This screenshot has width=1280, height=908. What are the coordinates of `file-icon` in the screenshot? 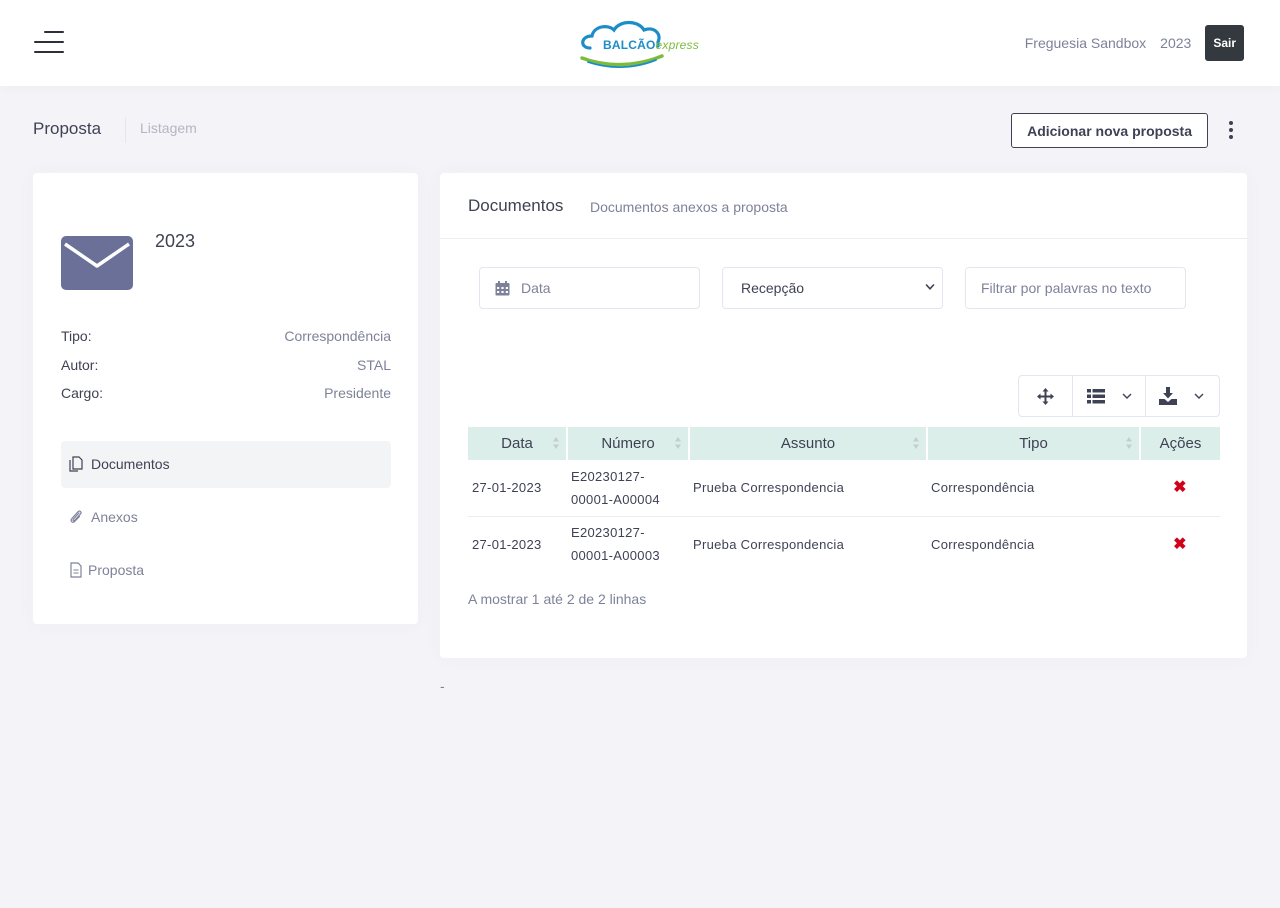 It's located at (76, 570).